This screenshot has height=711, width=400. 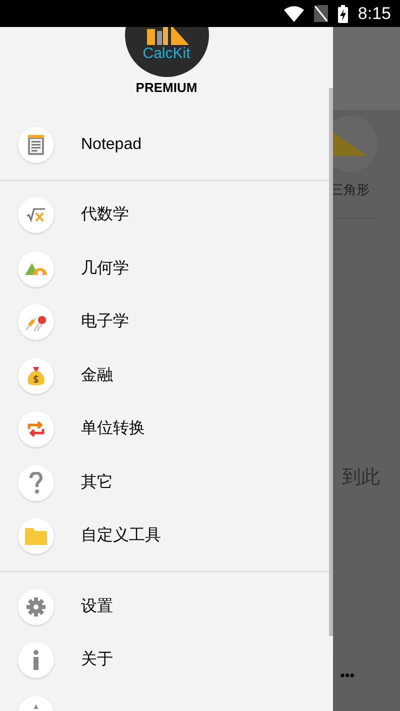 What do you see at coordinates (166, 483) in the screenshot?
I see `drawer-item: 其它` at bounding box center [166, 483].